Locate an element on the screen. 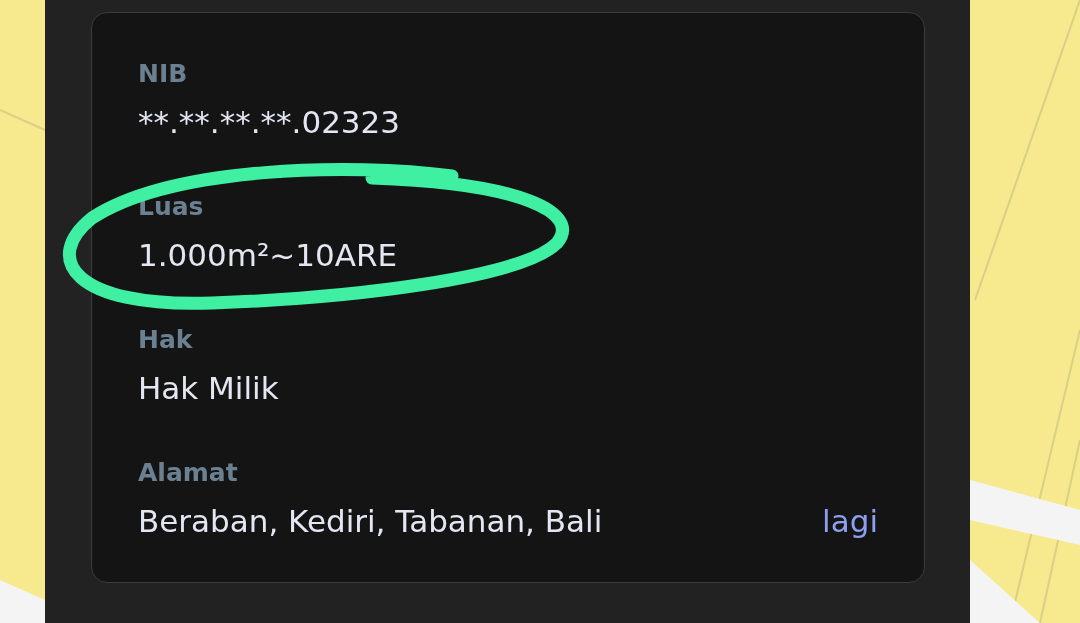 This screenshot has height=623, width=1080. more-link: lagi is located at coordinates (850, 521).